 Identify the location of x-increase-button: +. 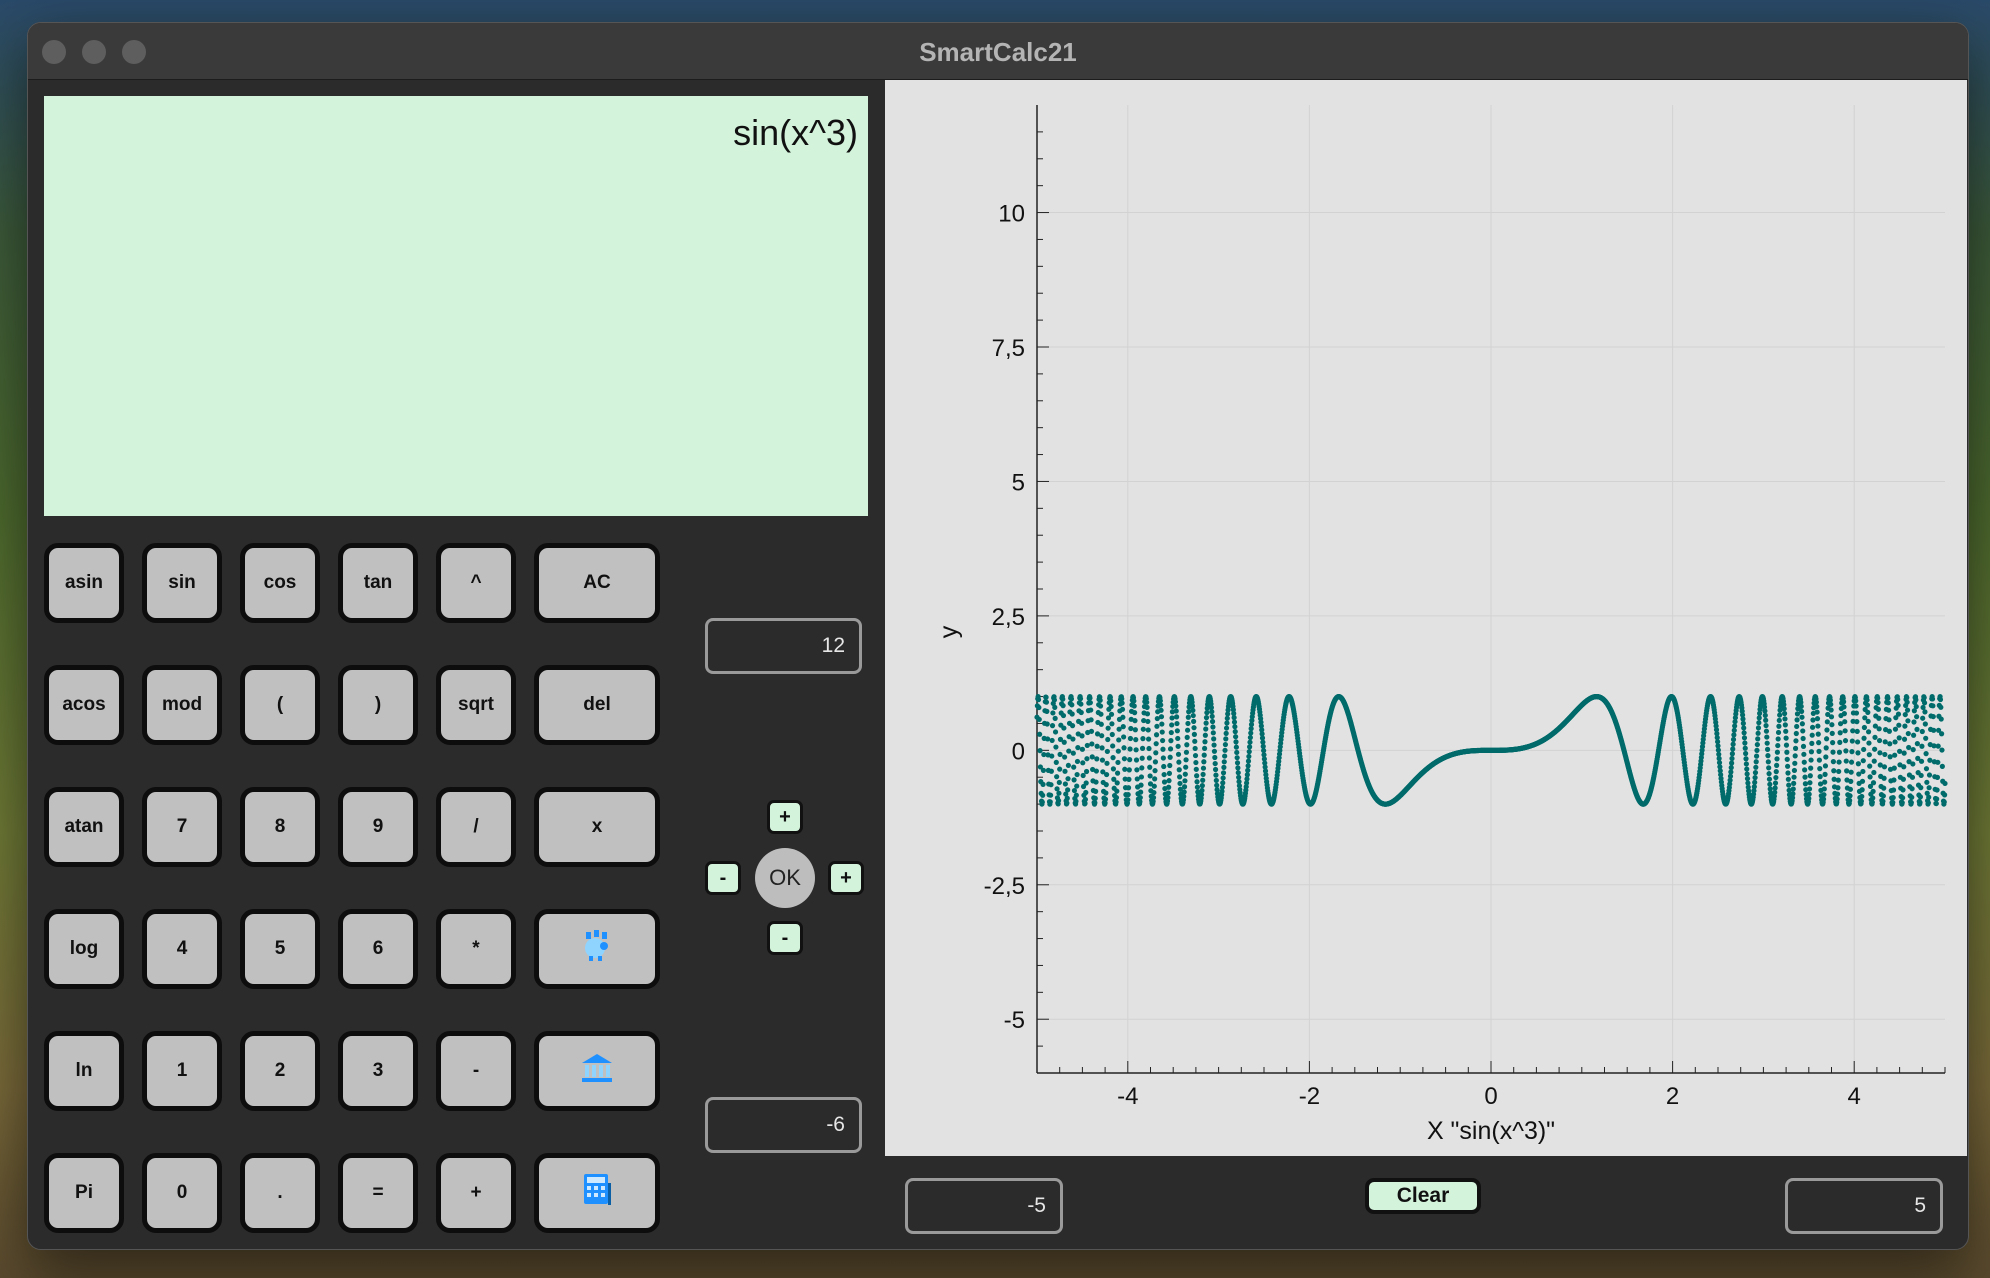
(846, 878).